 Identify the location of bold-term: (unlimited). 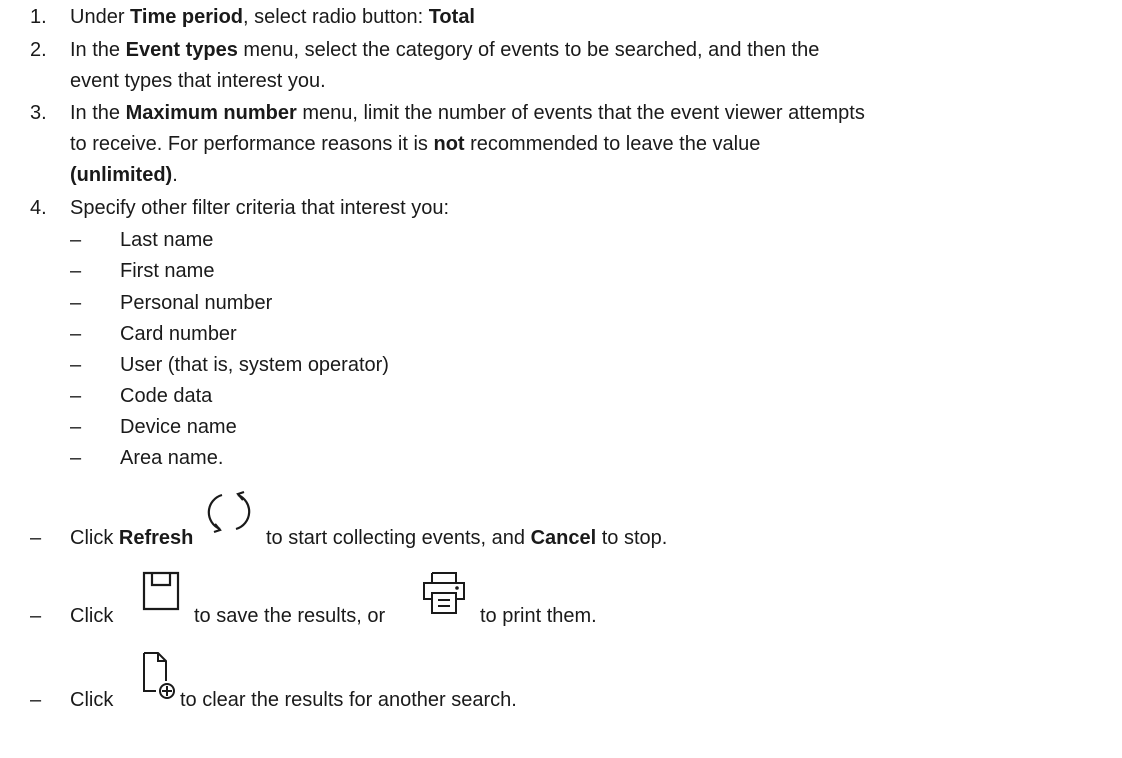
(121, 175).